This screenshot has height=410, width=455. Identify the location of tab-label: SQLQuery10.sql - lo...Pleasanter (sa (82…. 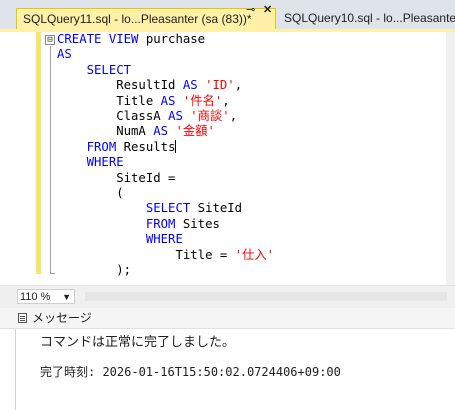
(369, 18).